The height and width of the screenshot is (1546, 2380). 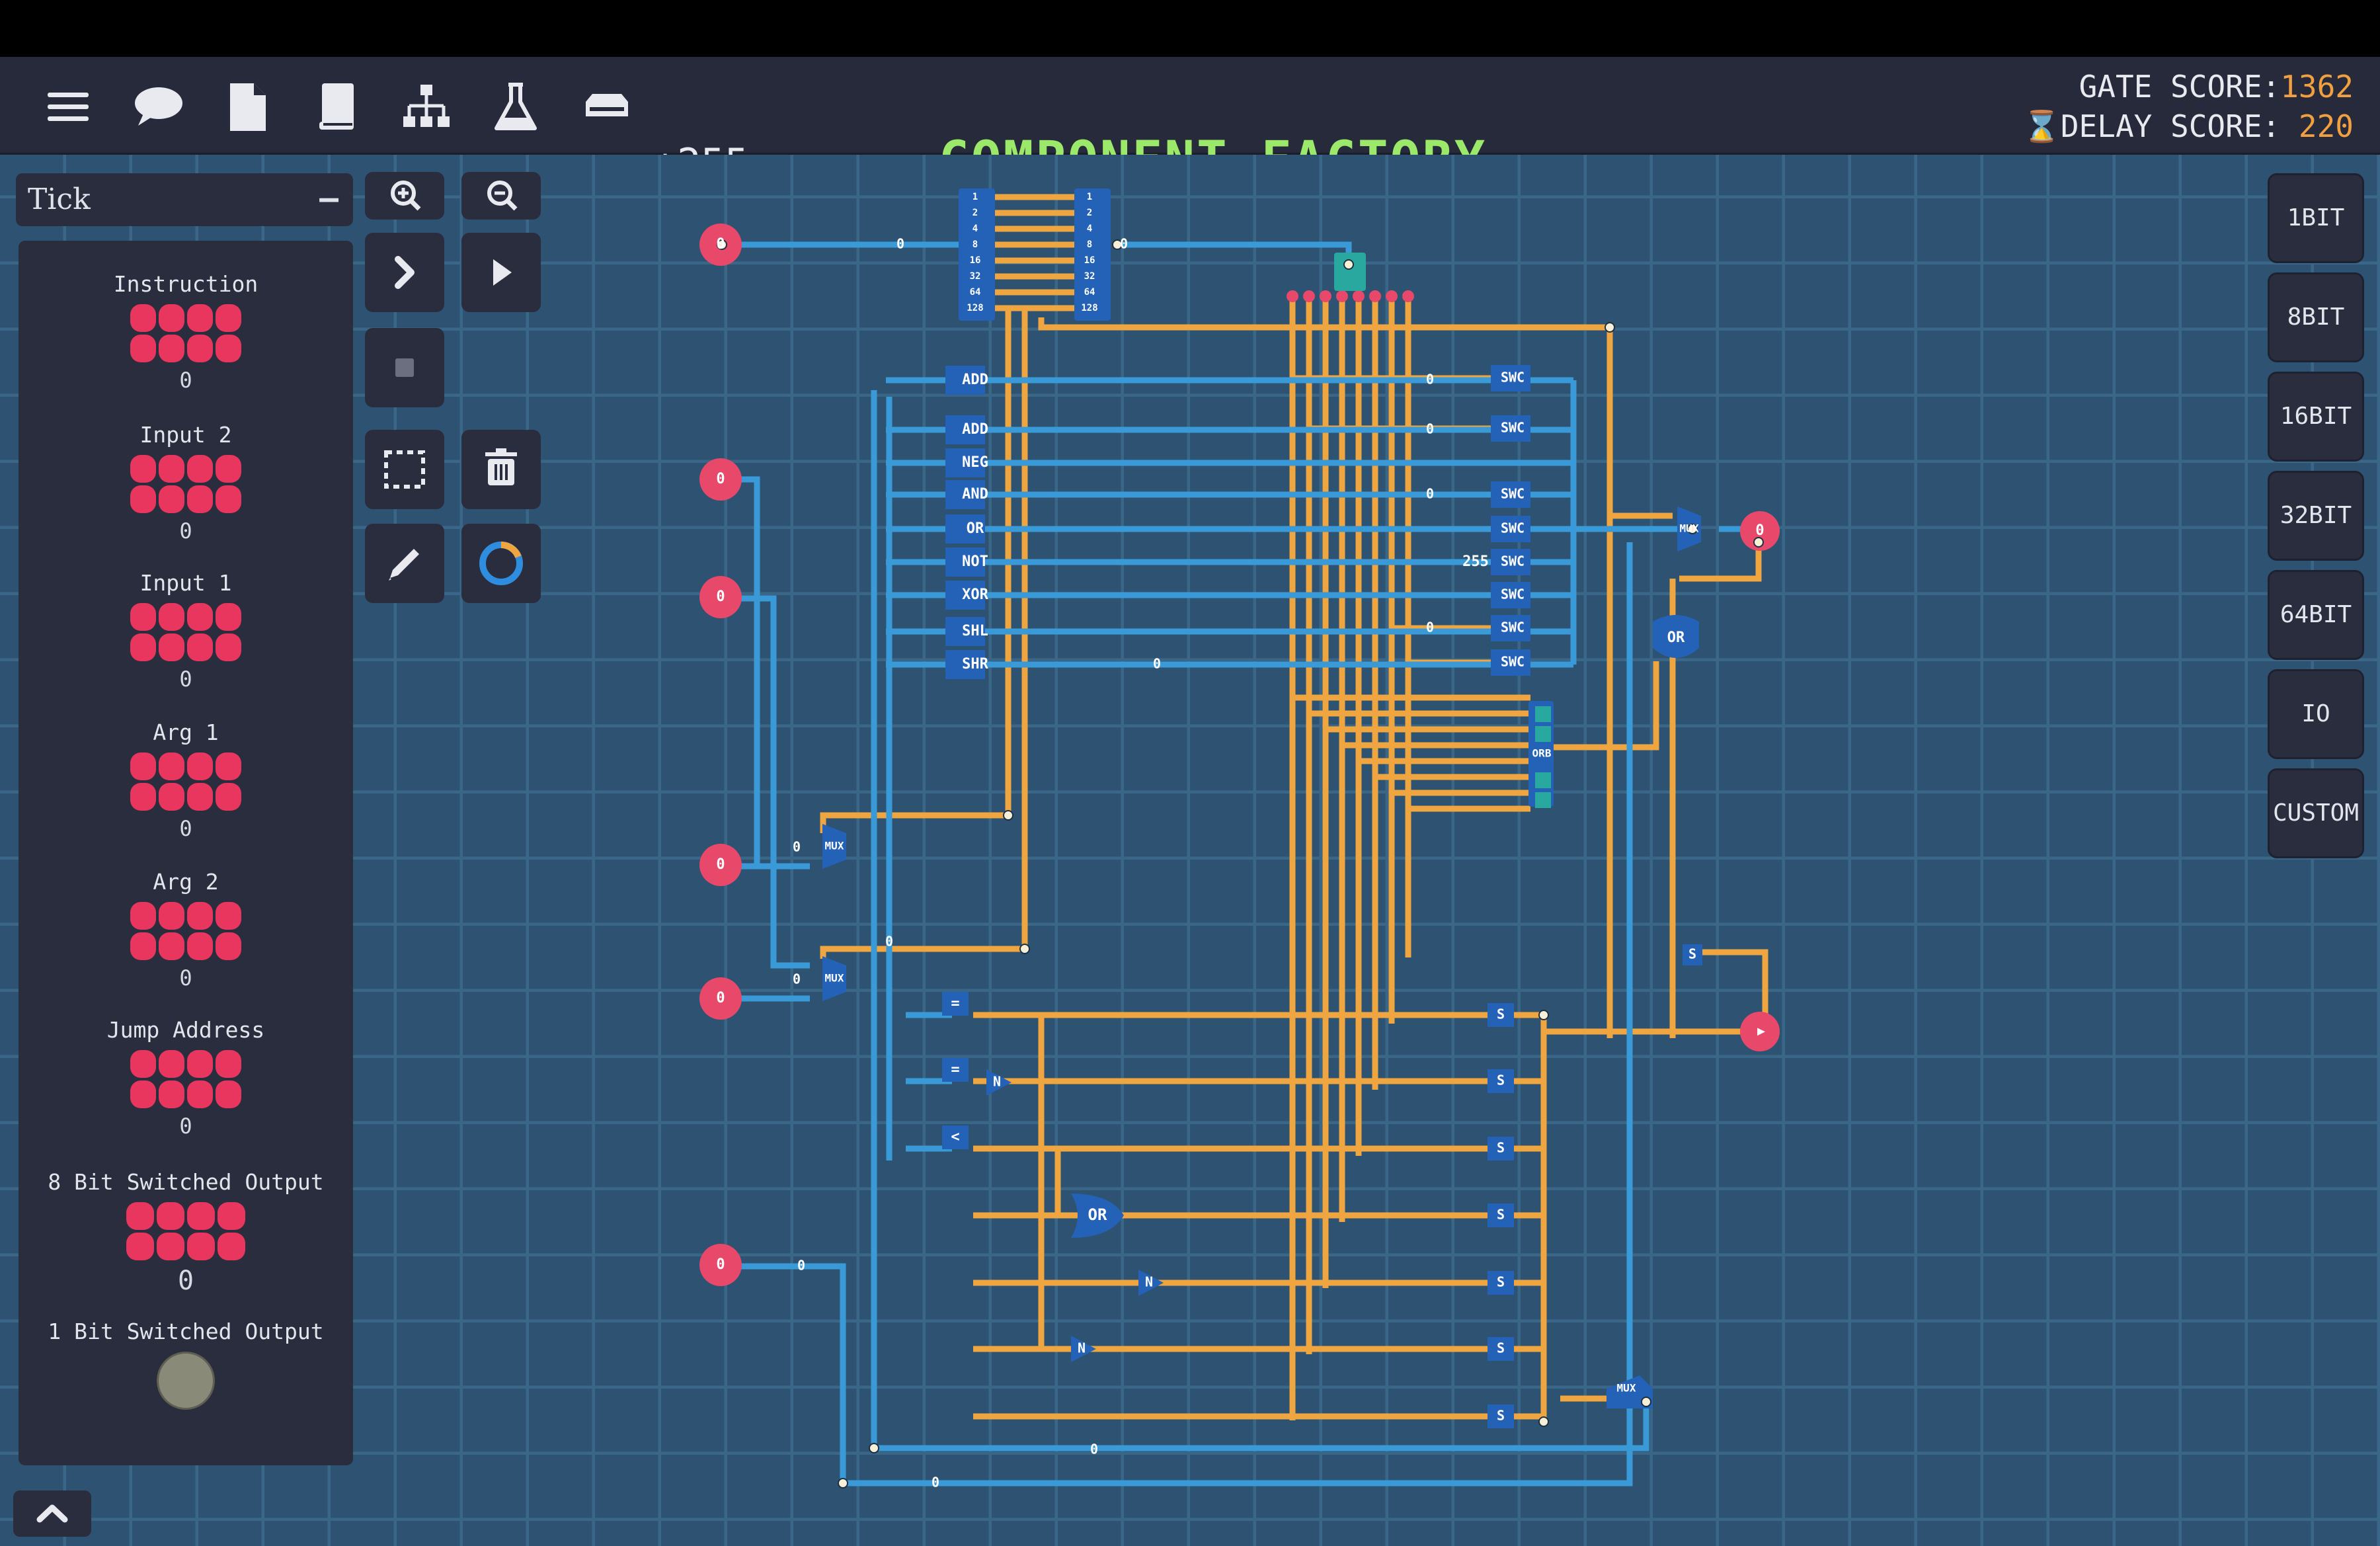 I want to click on stop-icon, so click(x=404, y=367).